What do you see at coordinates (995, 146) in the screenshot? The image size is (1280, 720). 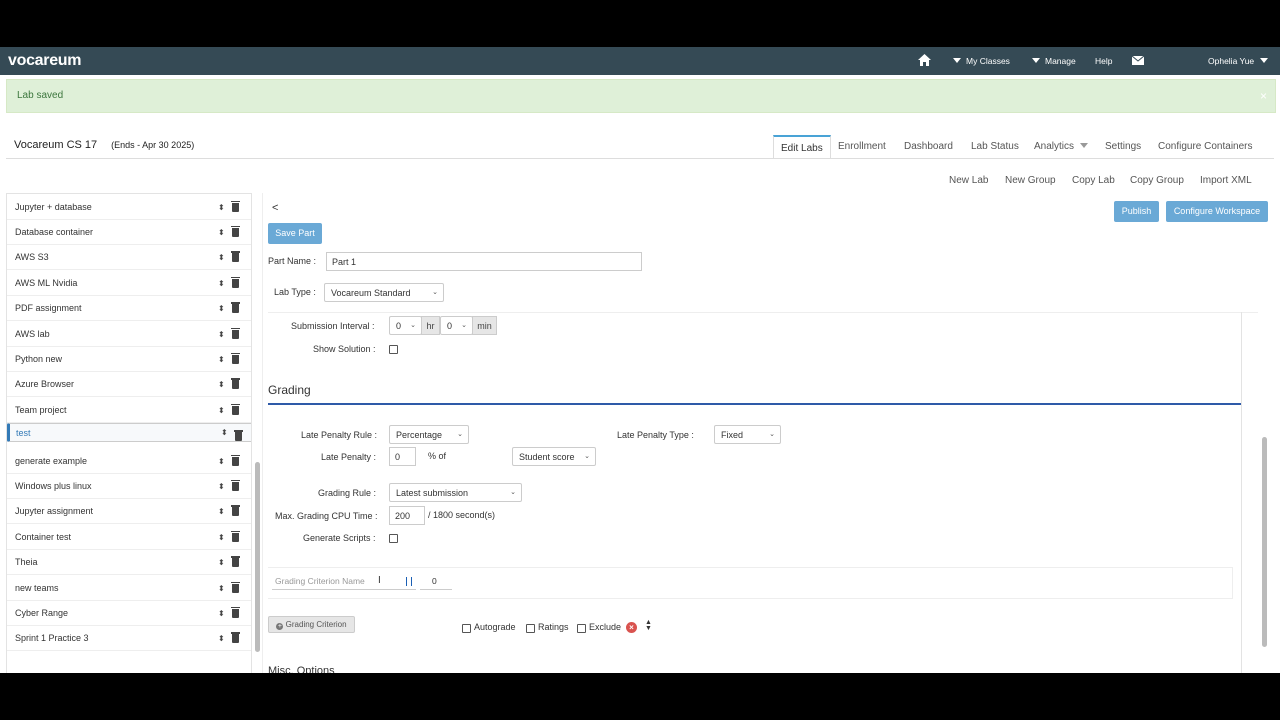 I see `tab-lab-status: Lab Status` at bounding box center [995, 146].